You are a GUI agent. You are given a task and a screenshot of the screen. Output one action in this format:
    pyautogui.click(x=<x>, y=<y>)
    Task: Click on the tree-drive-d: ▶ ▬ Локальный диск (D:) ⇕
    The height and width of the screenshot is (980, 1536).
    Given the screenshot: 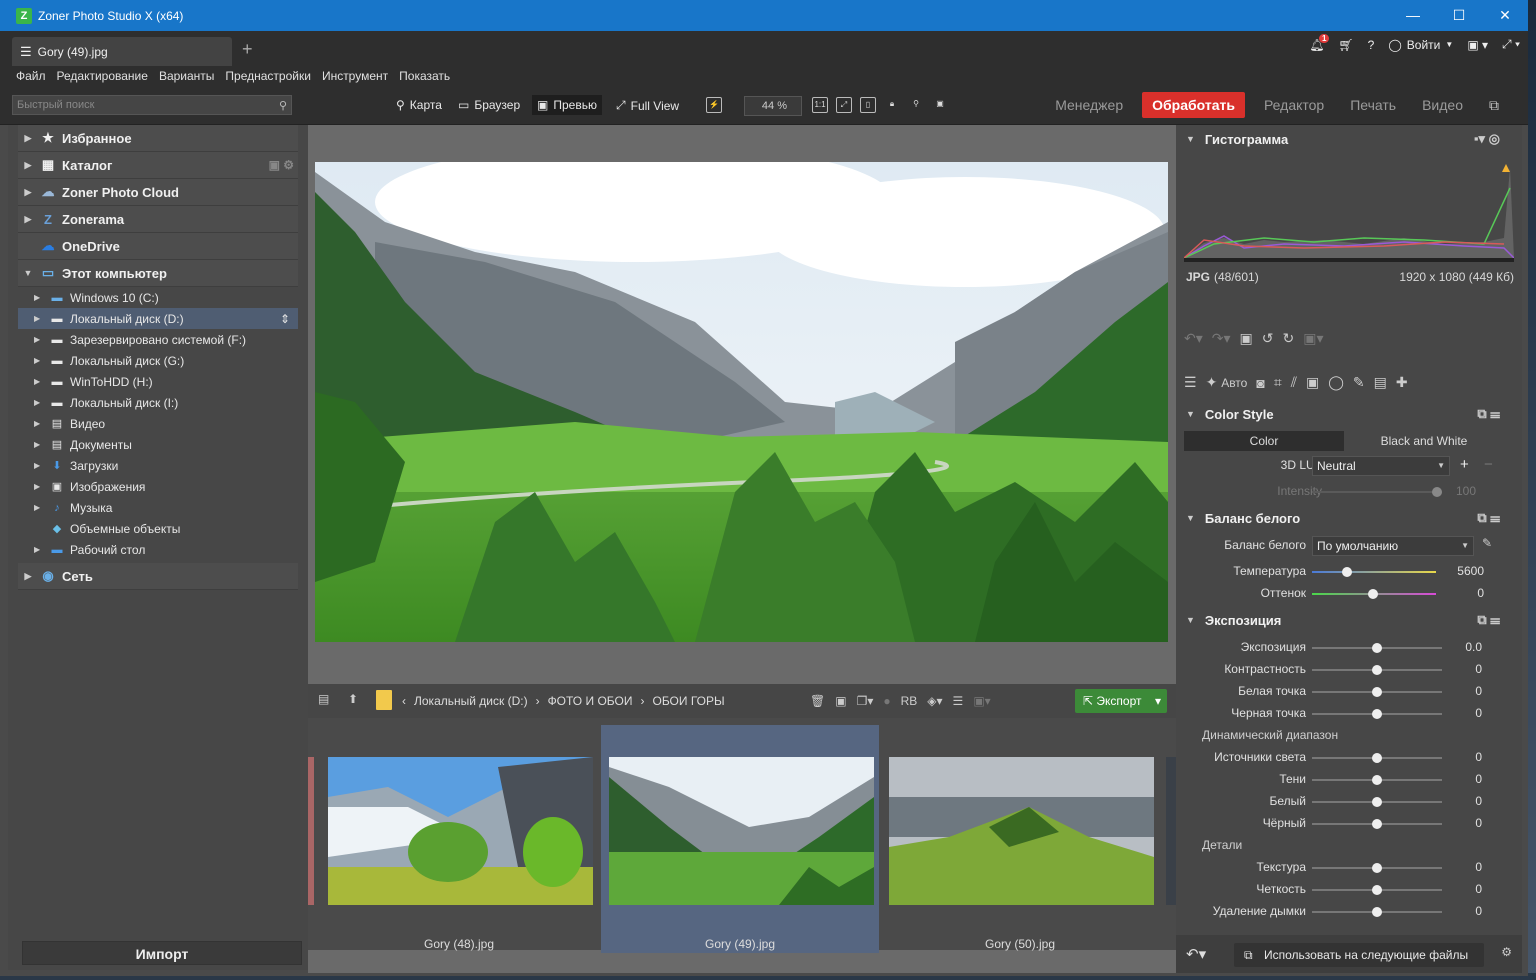 What is the action you would take?
    pyautogui.click(x=158, y=318)
    